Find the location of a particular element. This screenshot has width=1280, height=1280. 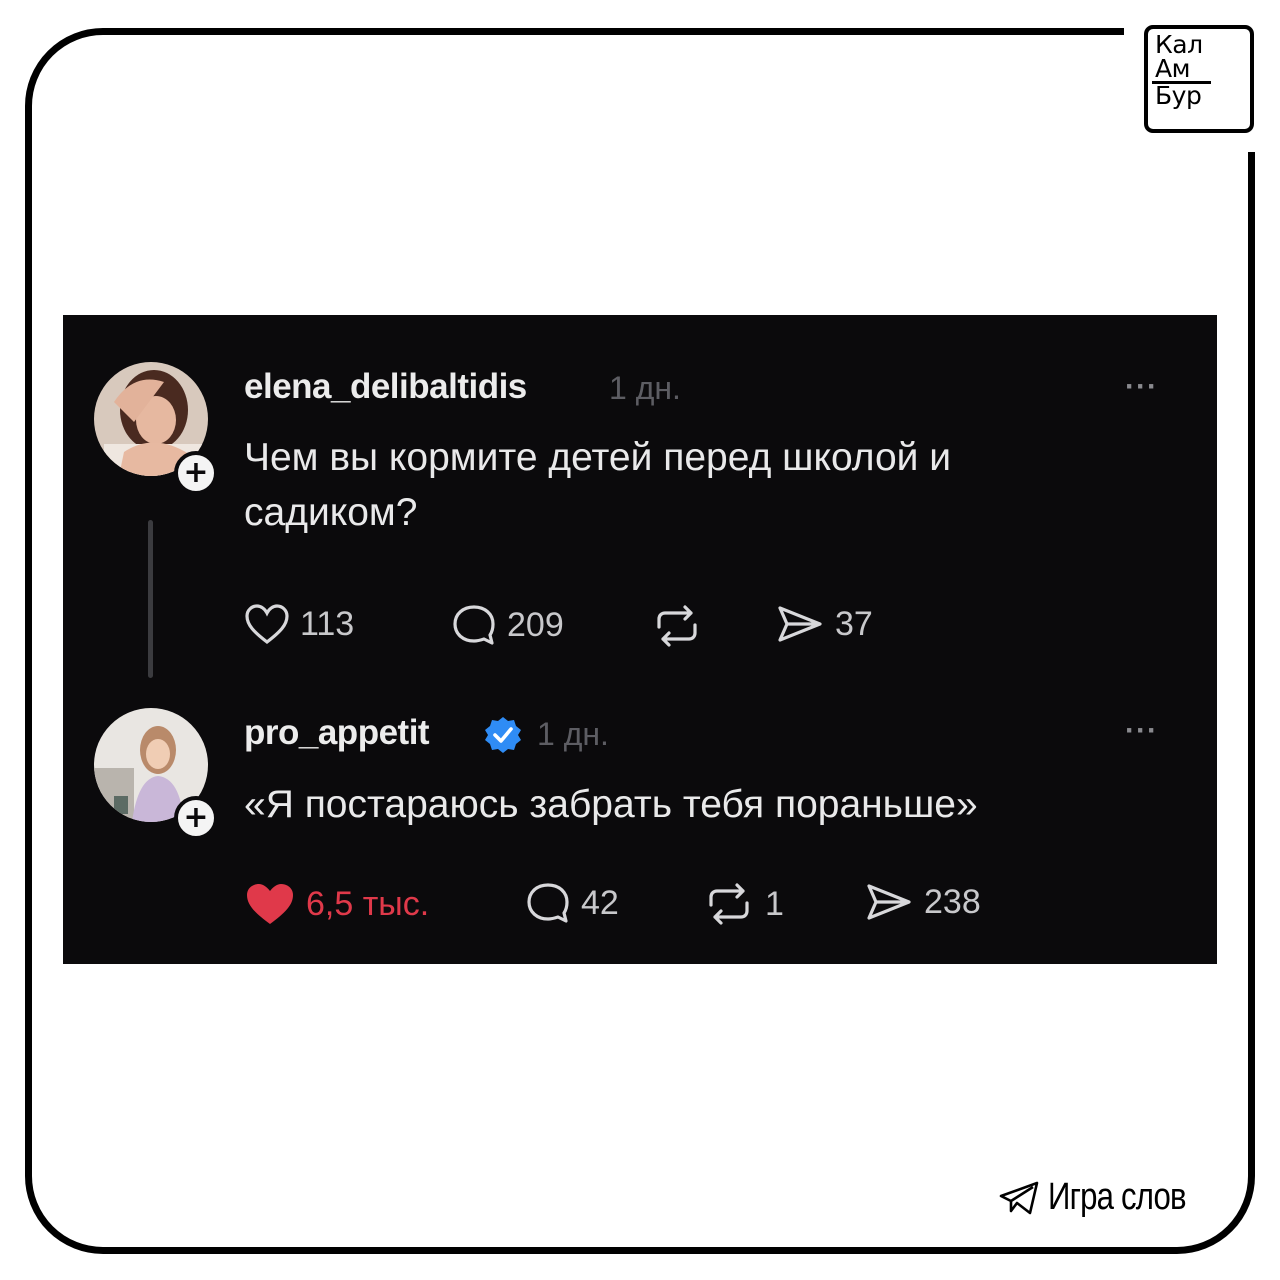

like-action: 6,5 тыс. is located at coordinates (336, 904).